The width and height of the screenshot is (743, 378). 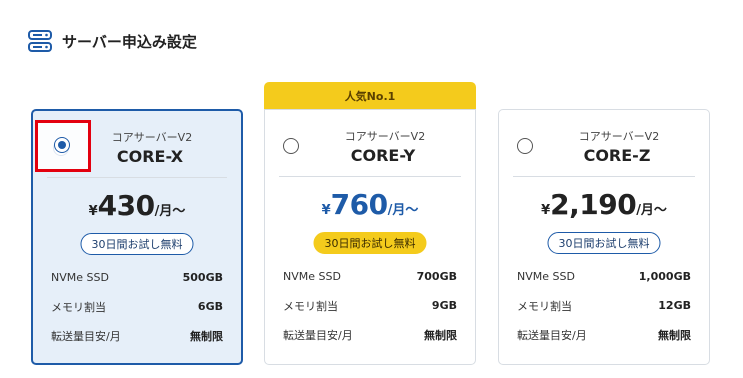 I want to click on price-amount: 2,190, so click(x=593, y=204).